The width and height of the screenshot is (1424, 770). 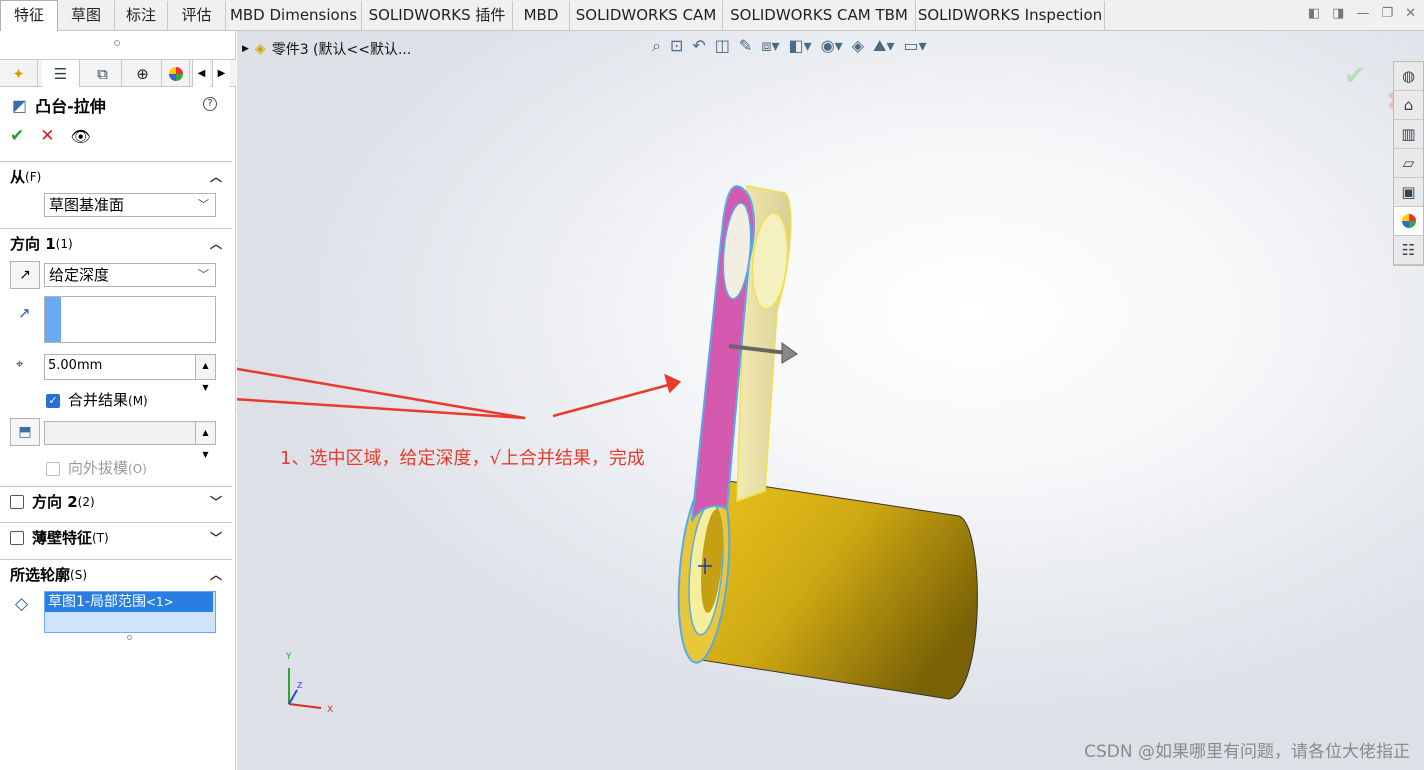 What do you see at coordinates (79, 275) in the screenshot?
I see `end-condition-value: 给定深度` at bounding box center [79, 275].